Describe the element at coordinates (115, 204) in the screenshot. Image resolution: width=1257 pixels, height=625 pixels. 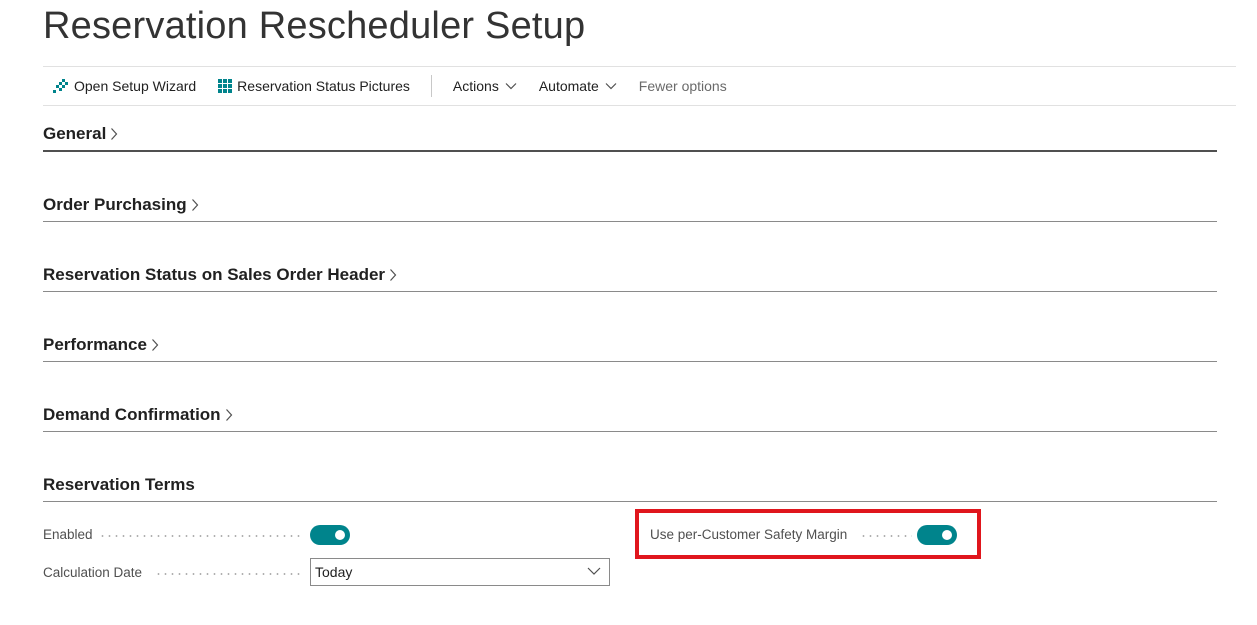
I see `section-order-purchasing-title: Order Purchasing` at that location.